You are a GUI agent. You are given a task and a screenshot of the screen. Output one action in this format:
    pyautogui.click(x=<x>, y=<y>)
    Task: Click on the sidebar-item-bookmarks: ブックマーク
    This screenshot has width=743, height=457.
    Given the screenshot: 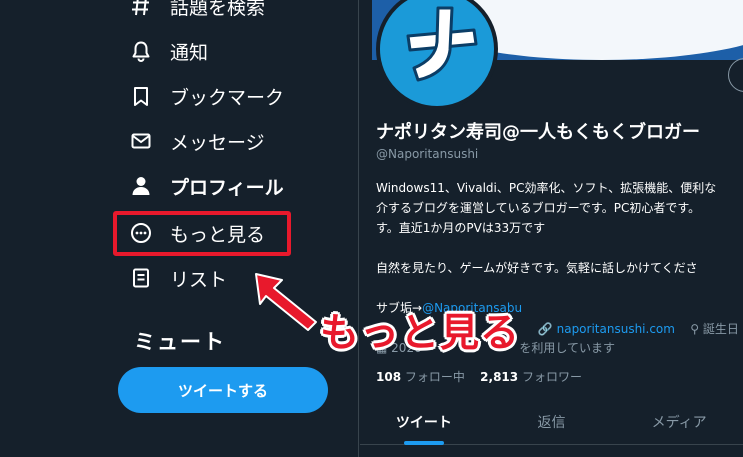 What is the action you would take?
    pyautogui.click(x=206, y=96)
    